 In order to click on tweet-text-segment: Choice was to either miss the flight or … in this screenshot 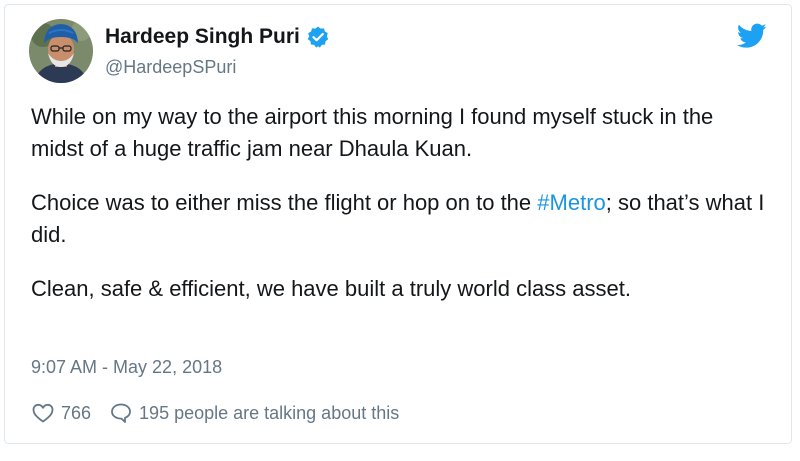, I will do `click(284, 202)`.